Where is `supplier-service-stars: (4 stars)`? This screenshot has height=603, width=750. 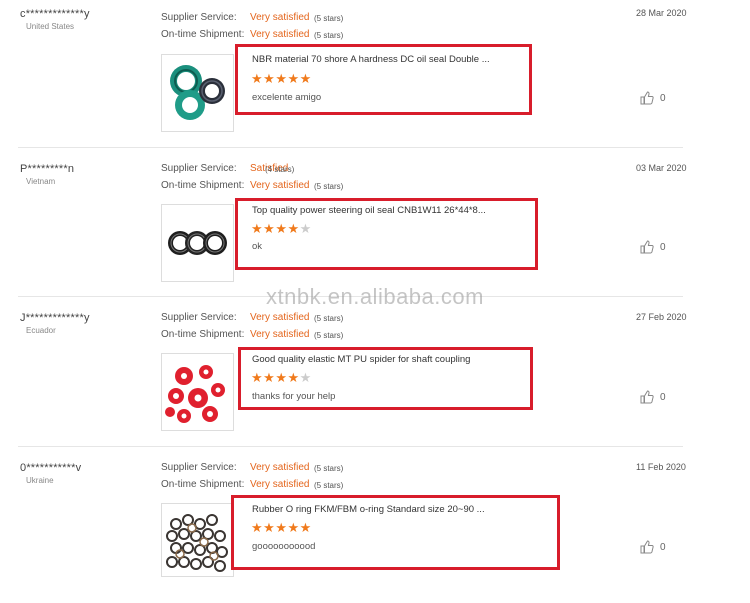 supplier-service-stars: (4 stars) is located at coordinates (280, 169).